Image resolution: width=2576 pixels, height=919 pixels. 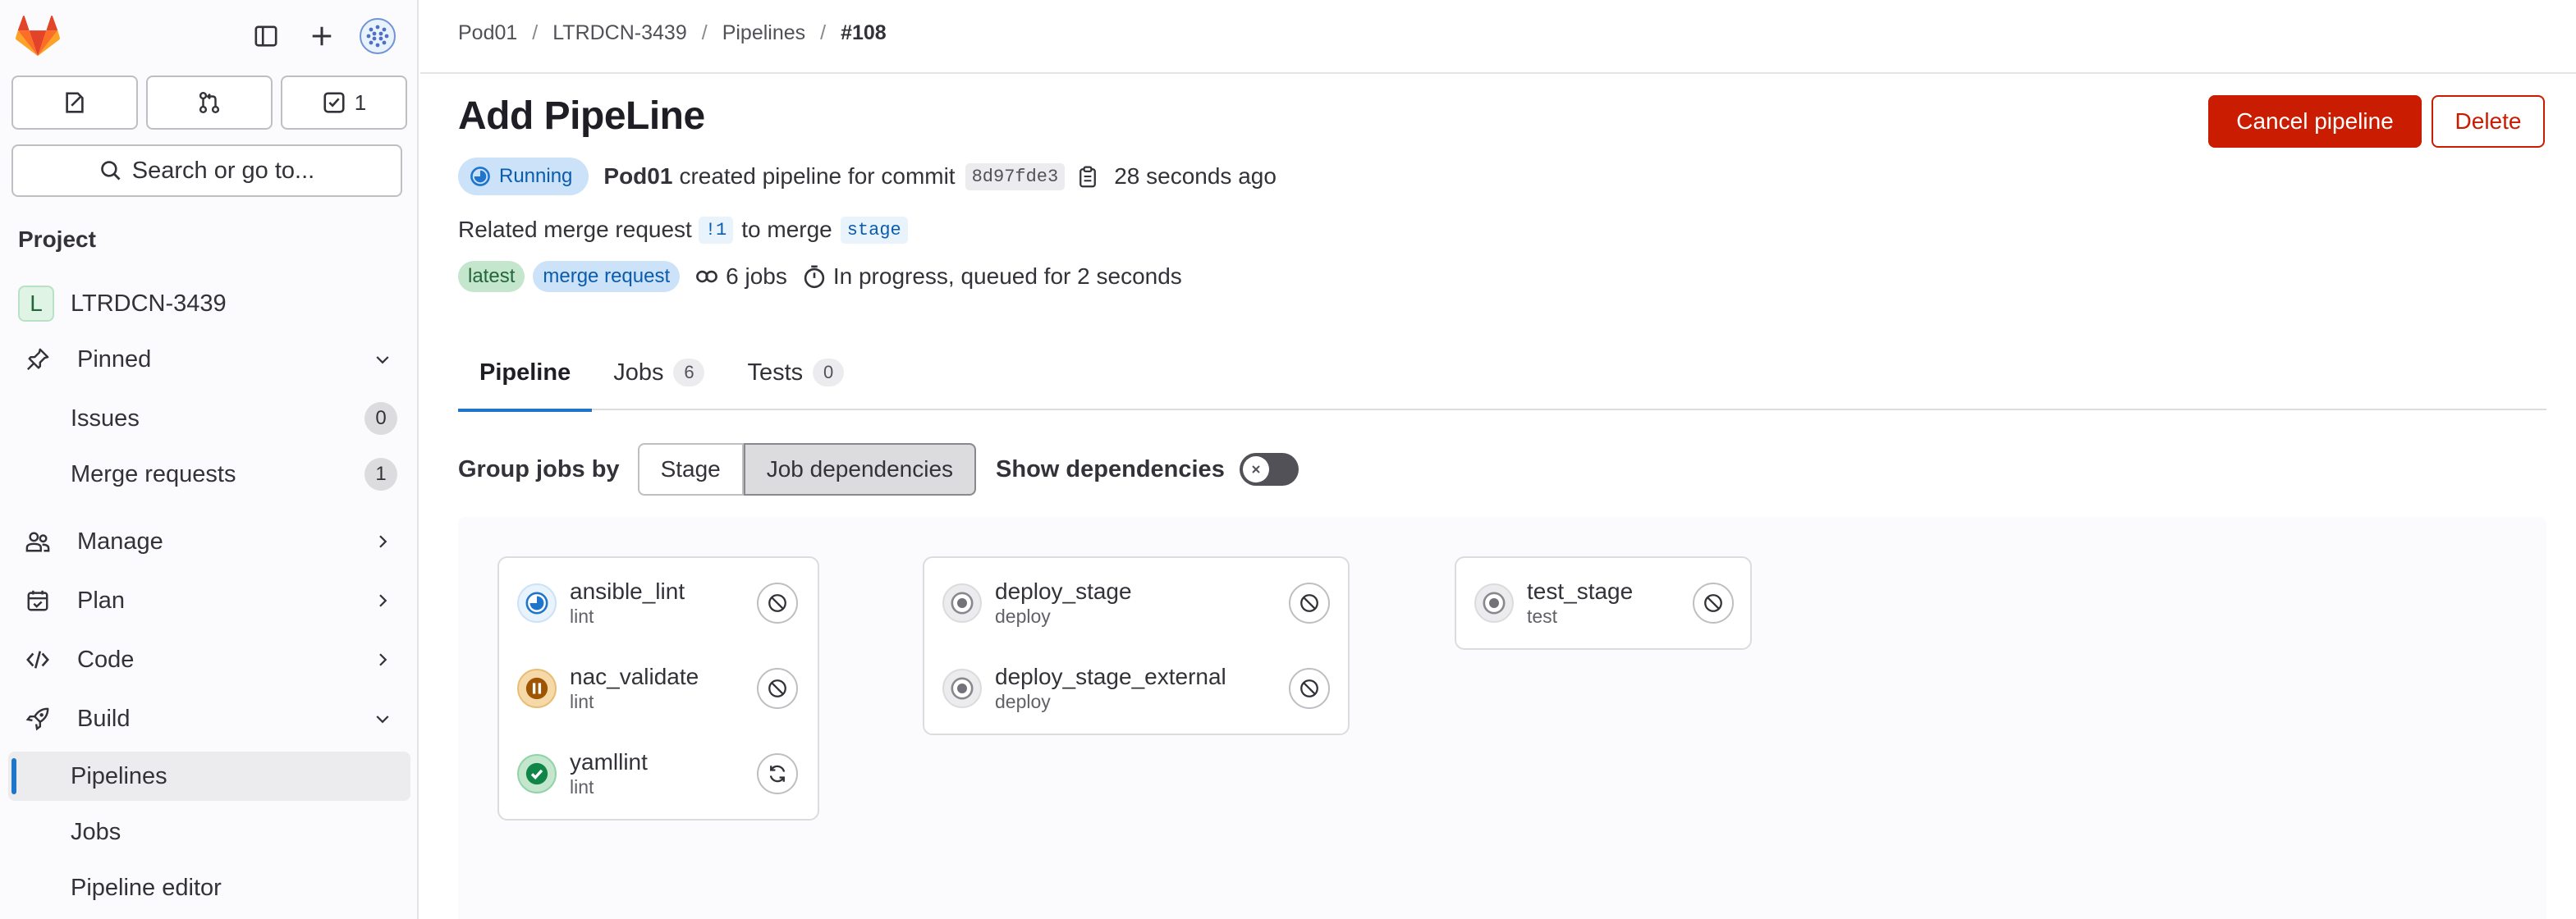 What do you see at coordinates (38, 600) in the screenshot?
I see `calendar-icon` at bounding box center [38, 600].